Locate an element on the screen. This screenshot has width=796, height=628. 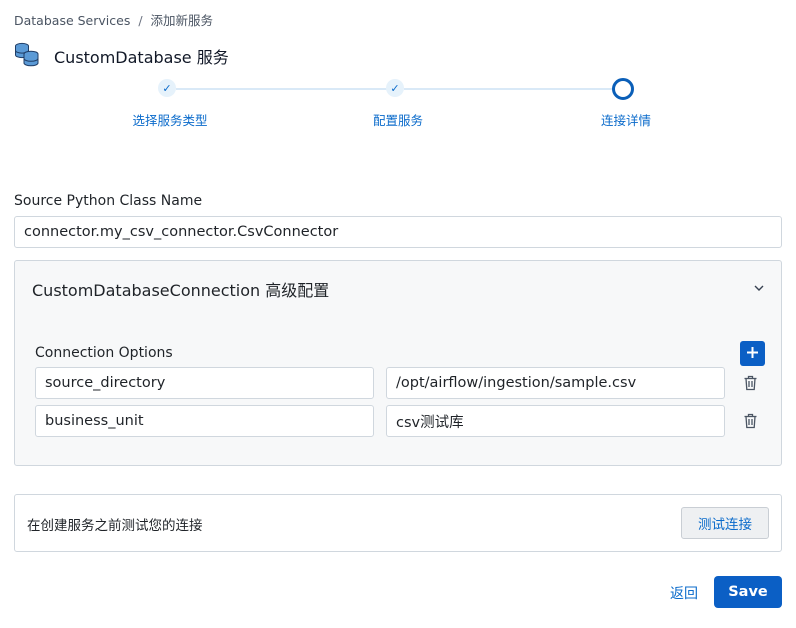
option-value-input: /opt/airflow/ingestion/sample.csv is located at coordinates (555, 383).